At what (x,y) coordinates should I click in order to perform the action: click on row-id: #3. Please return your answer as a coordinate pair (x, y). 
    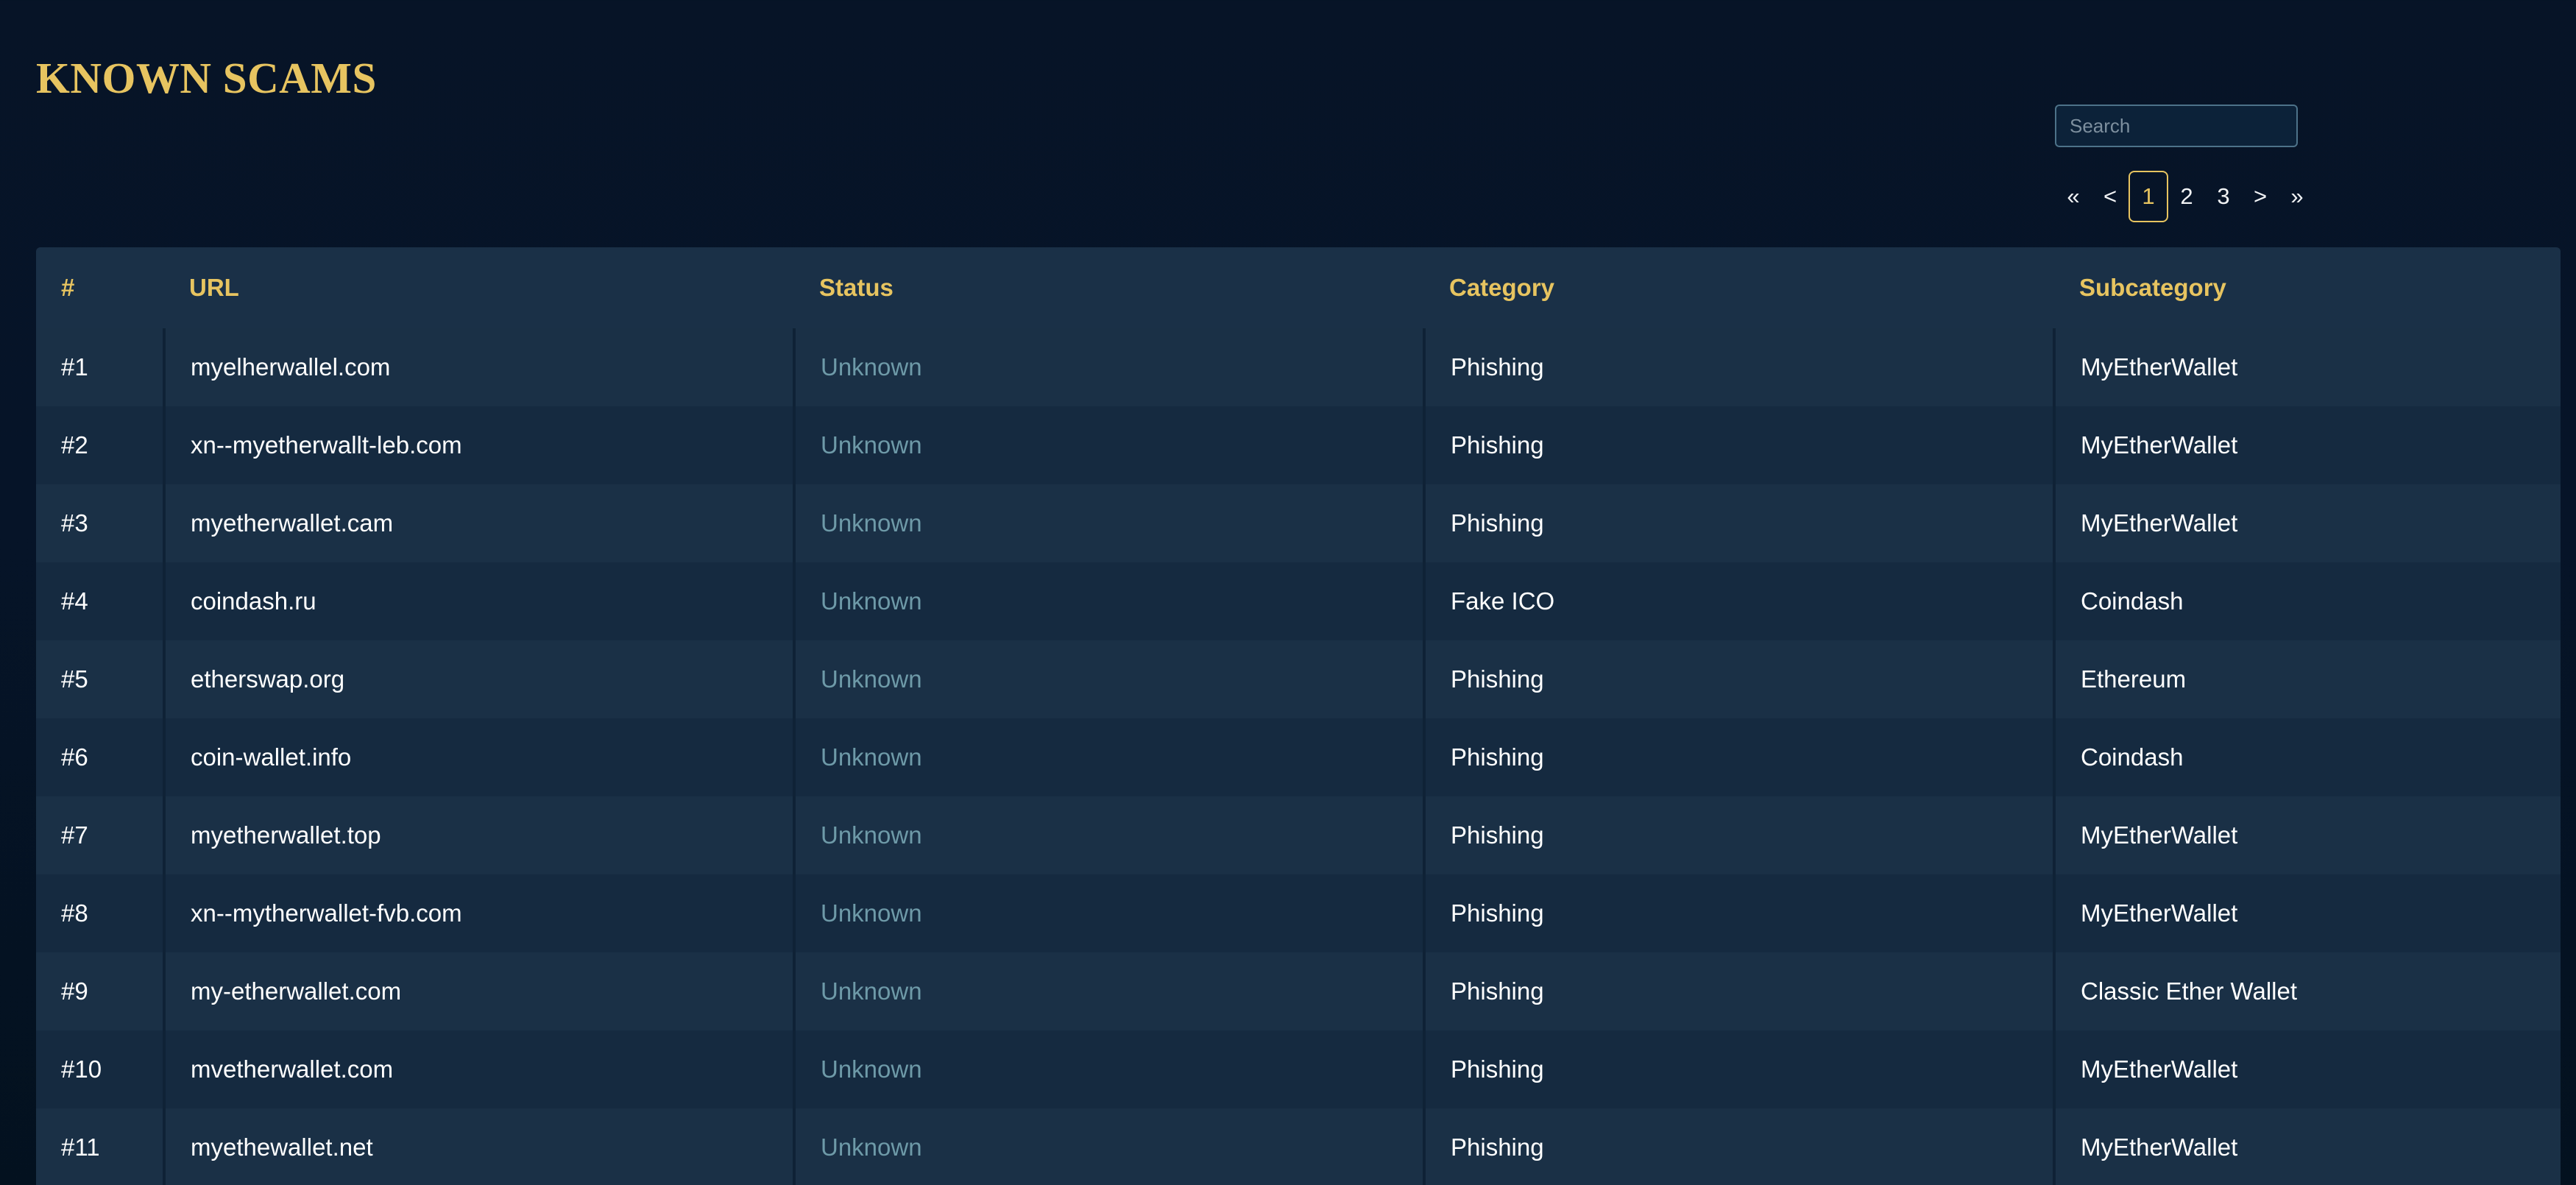
    Looking at the image, I should click on (100, 523).